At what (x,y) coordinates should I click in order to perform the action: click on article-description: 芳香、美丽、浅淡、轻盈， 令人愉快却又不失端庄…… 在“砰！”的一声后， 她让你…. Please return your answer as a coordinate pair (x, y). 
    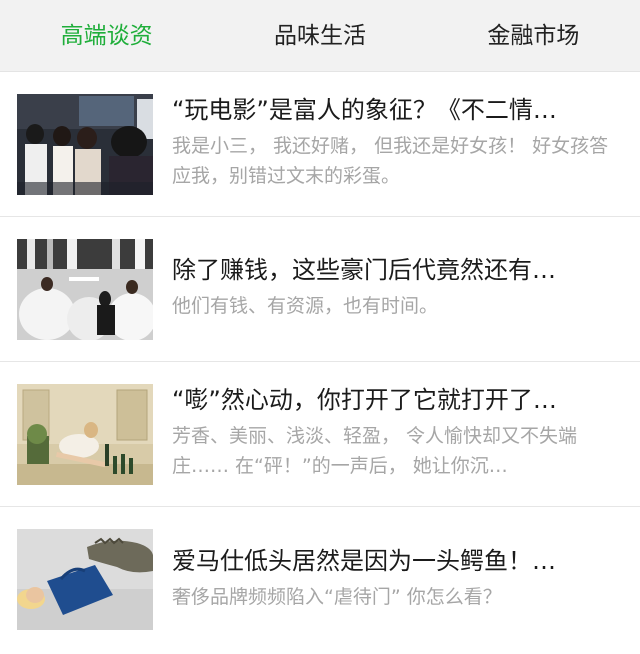
    Looking at the image, I should click on (375, 451).